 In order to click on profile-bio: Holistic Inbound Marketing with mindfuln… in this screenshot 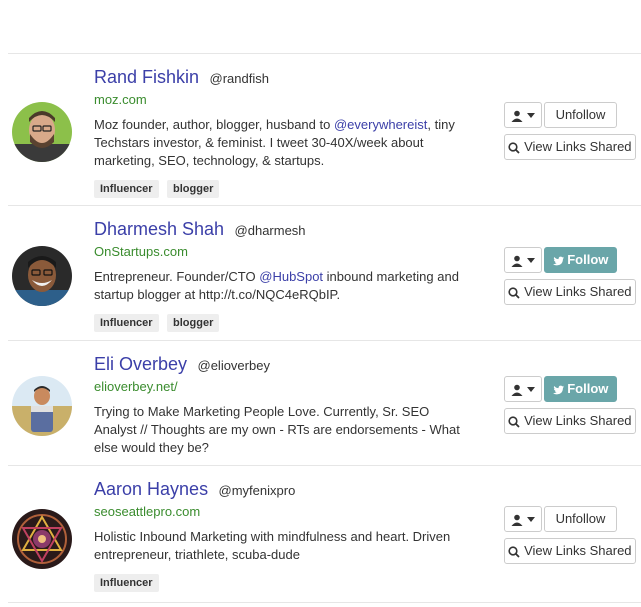, I will do `click(279, 546)`.